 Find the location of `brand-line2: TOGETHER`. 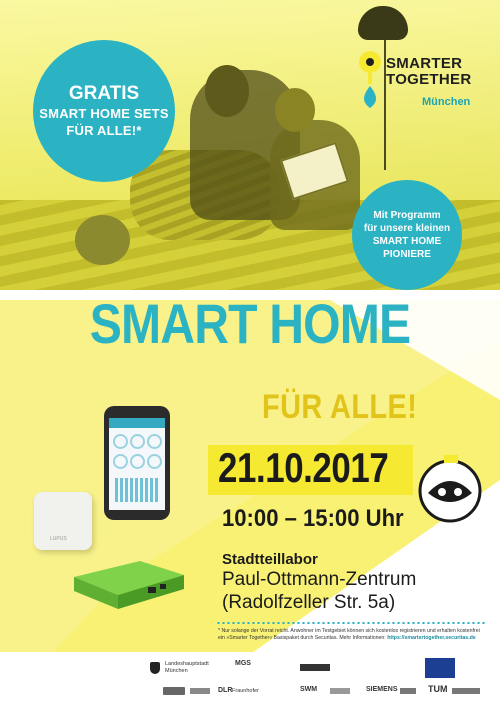

brand-line2: TOGETHER is located at coordinates (429, 79).